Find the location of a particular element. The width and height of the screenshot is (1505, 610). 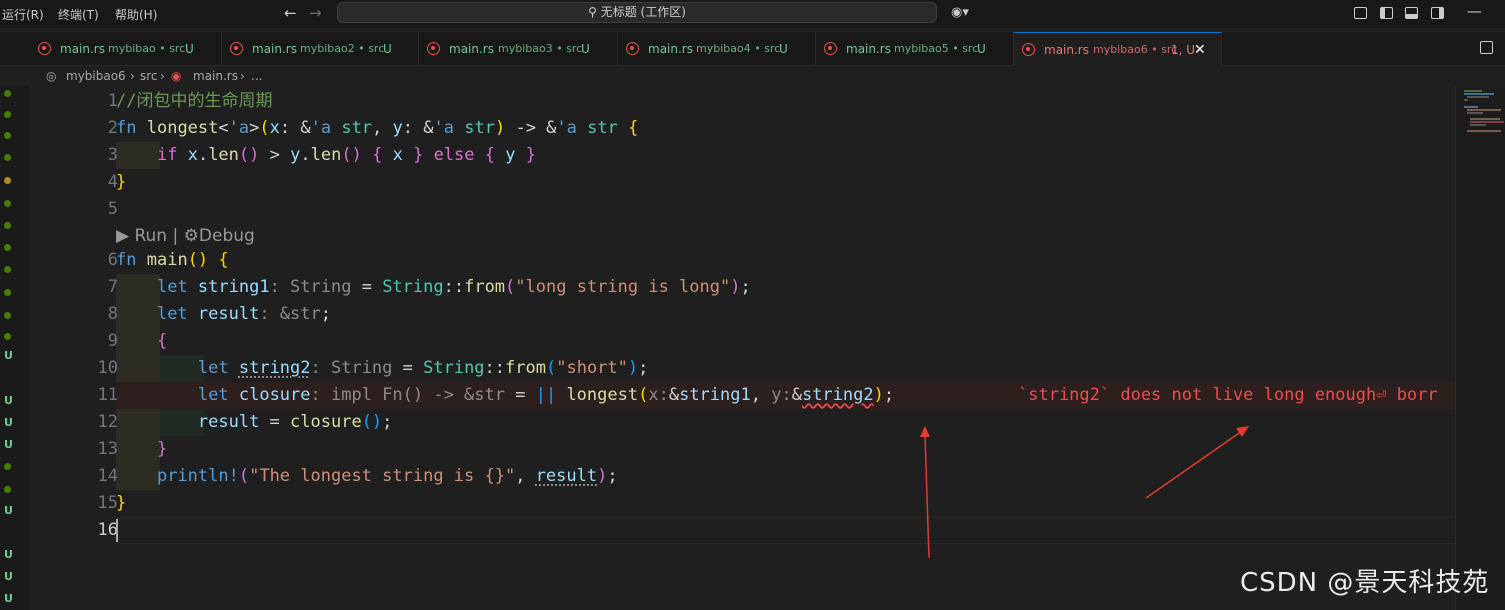

breadcrumb-folder: mybibao6 is located at coordinates (96, 76).